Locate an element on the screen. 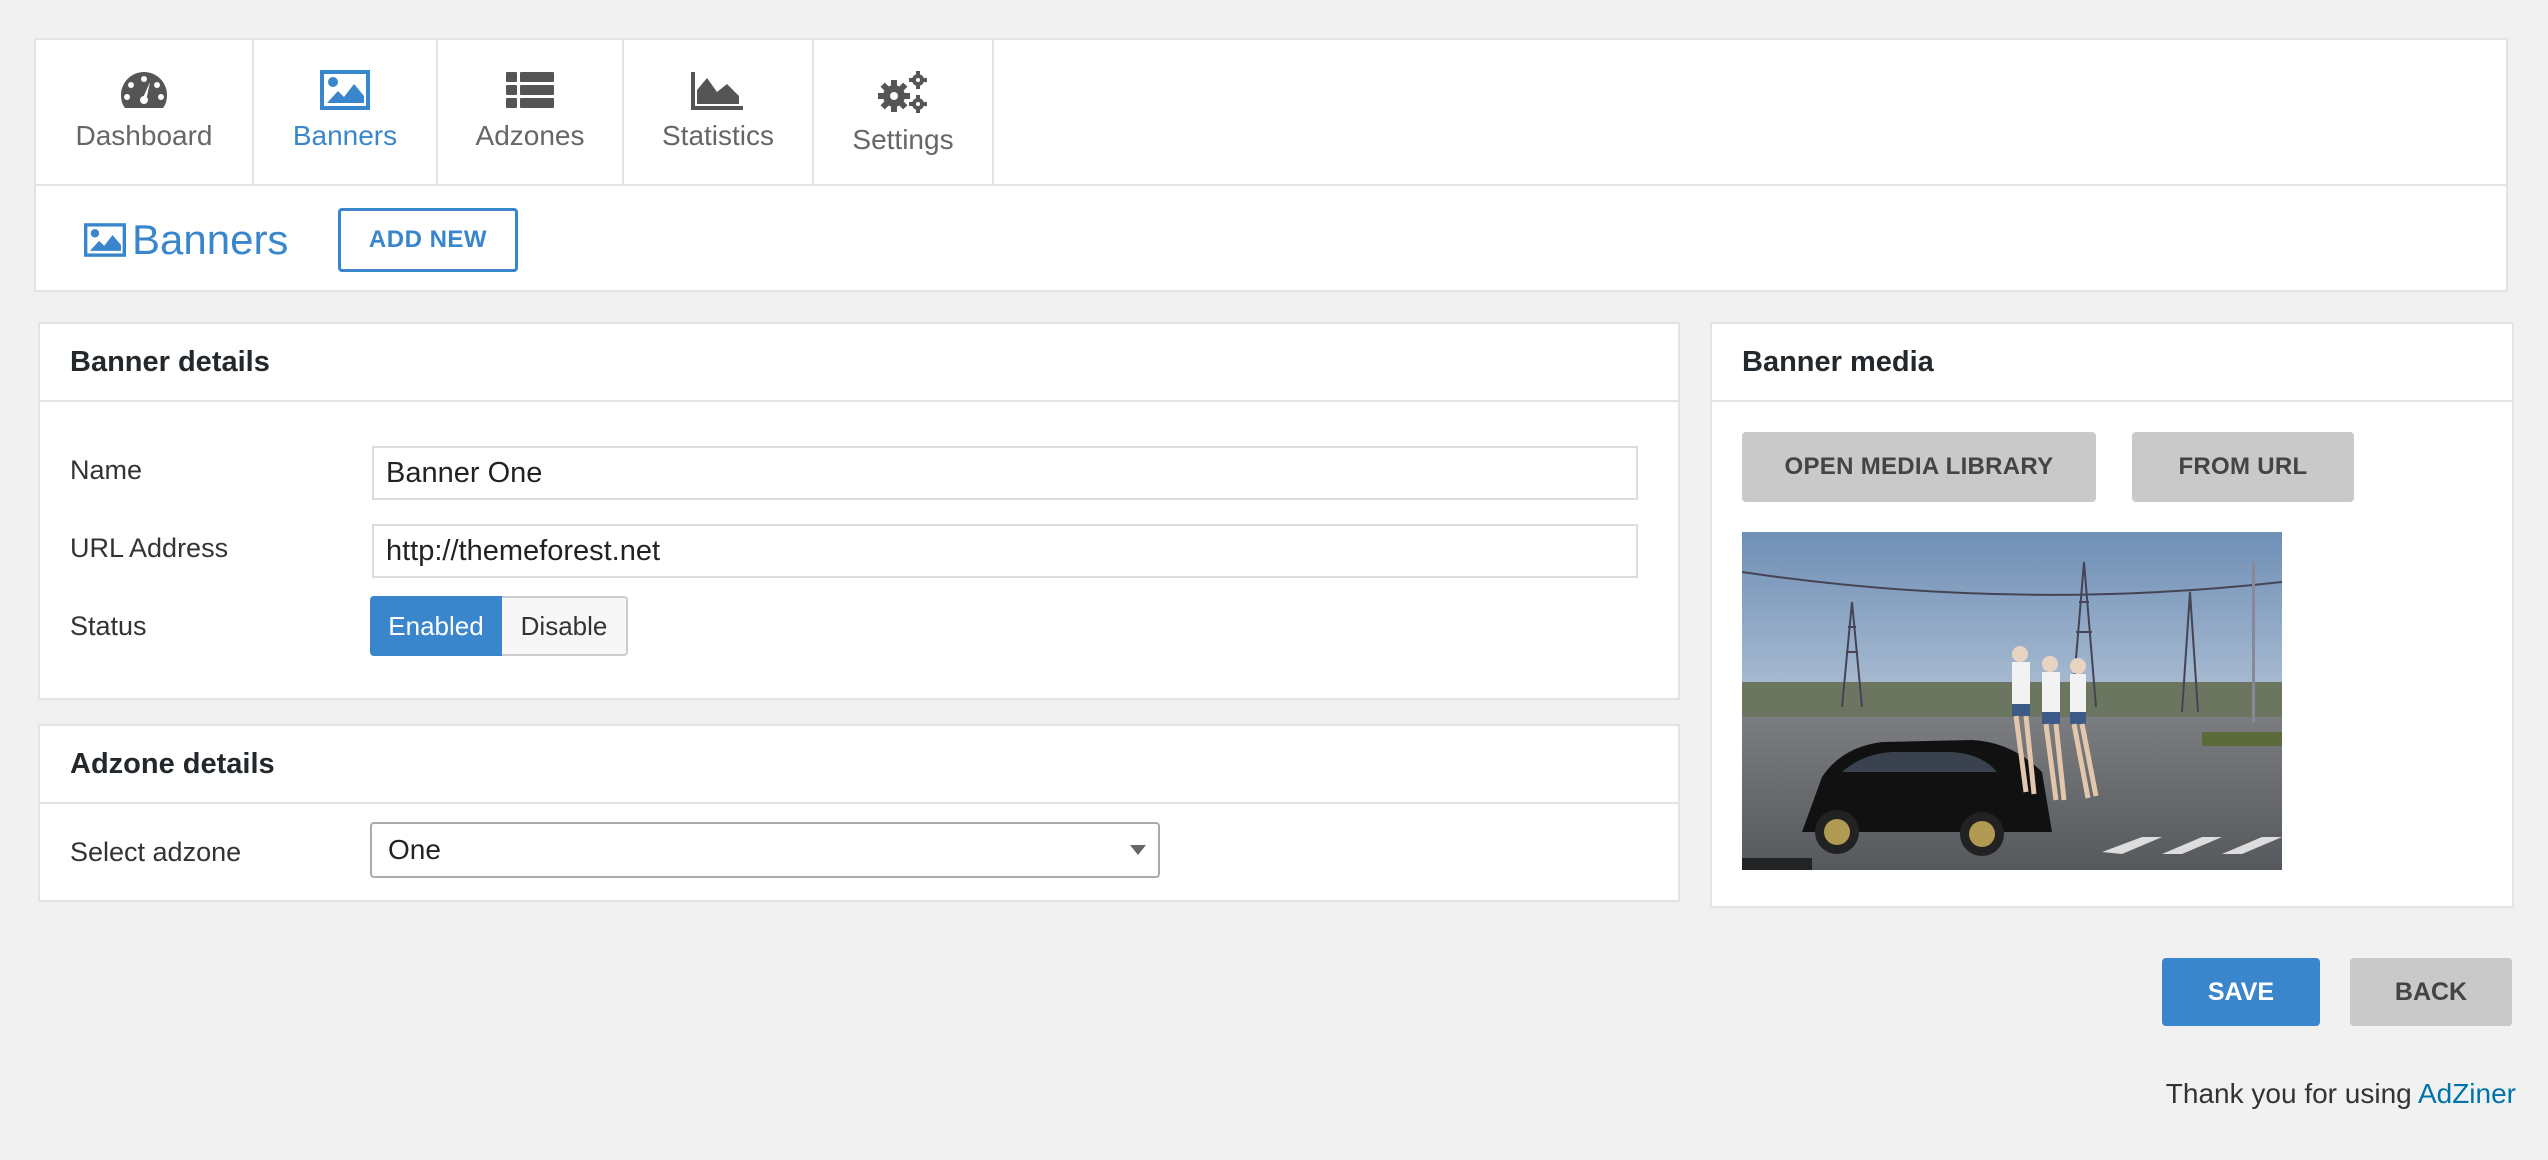 This screenshot has height=1160, width=2548. tab-settings: Settings is located at coordinates (904, 112).